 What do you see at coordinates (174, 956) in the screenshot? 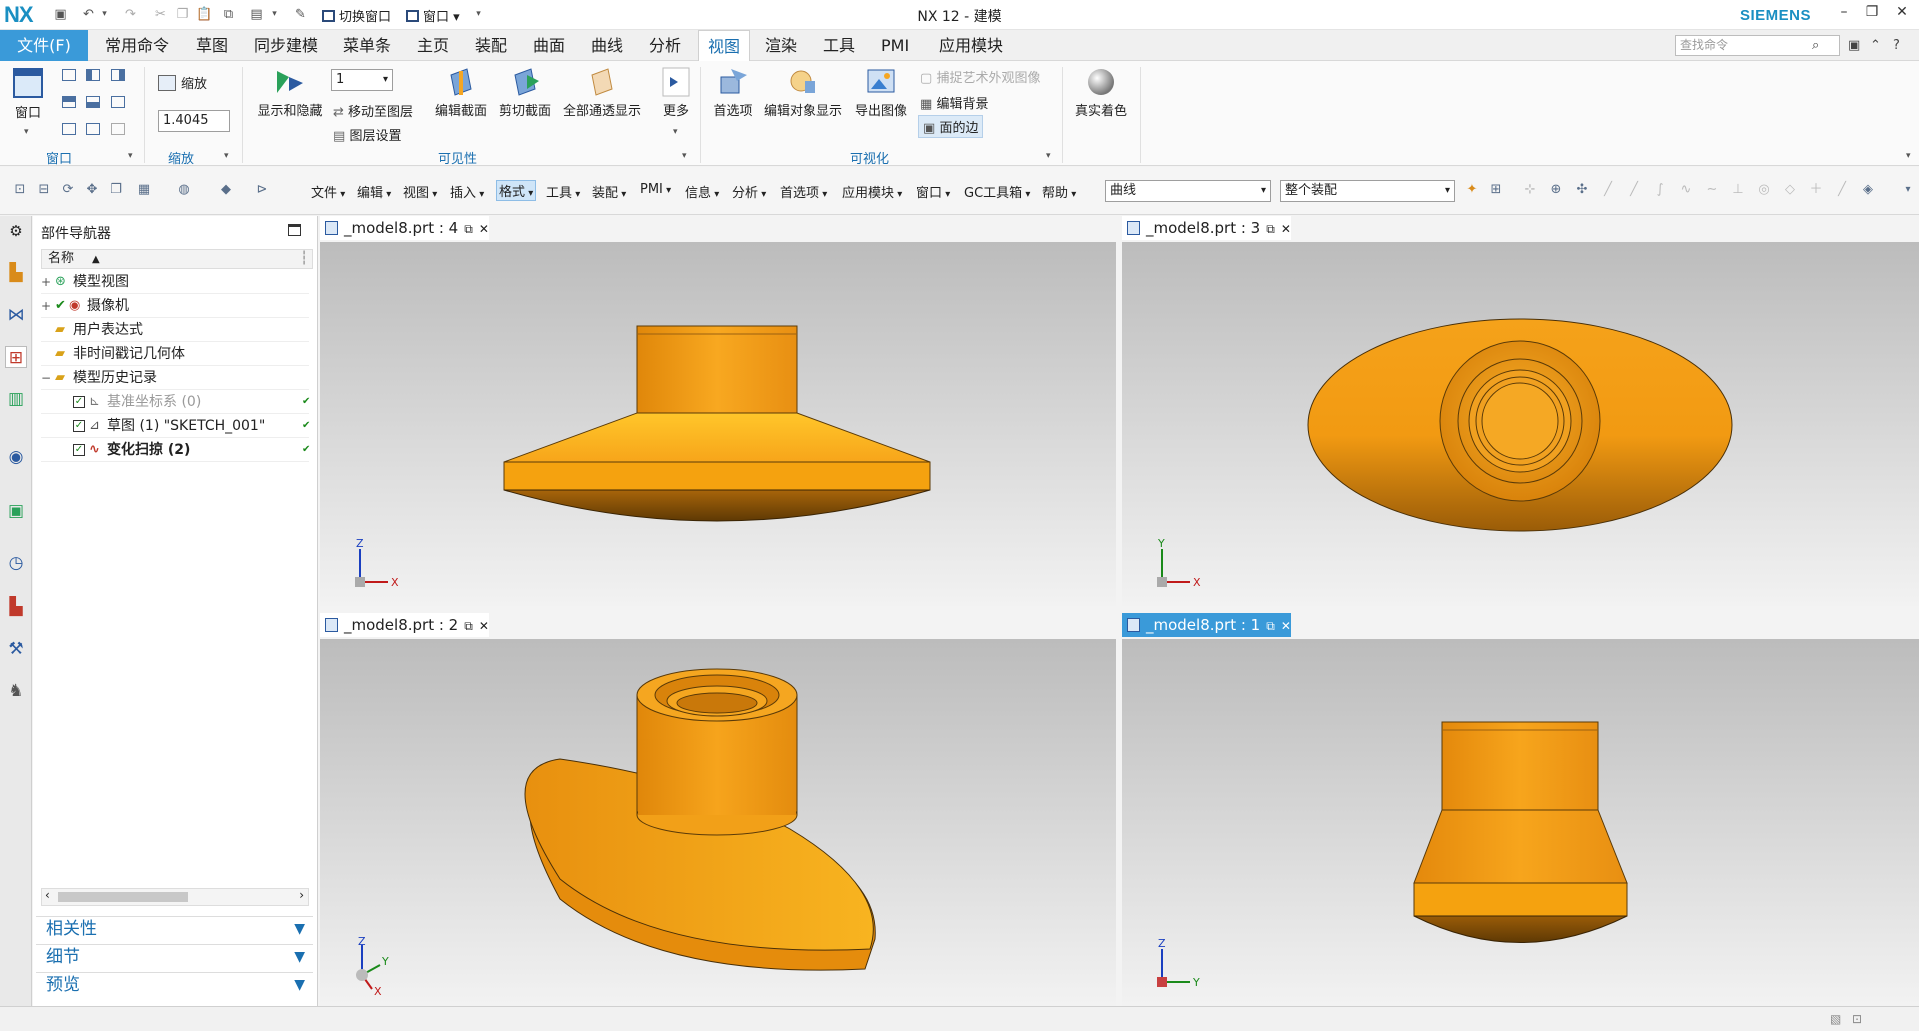
I see `panel-details: 细节 ▼` at bounding box center [174, 956].